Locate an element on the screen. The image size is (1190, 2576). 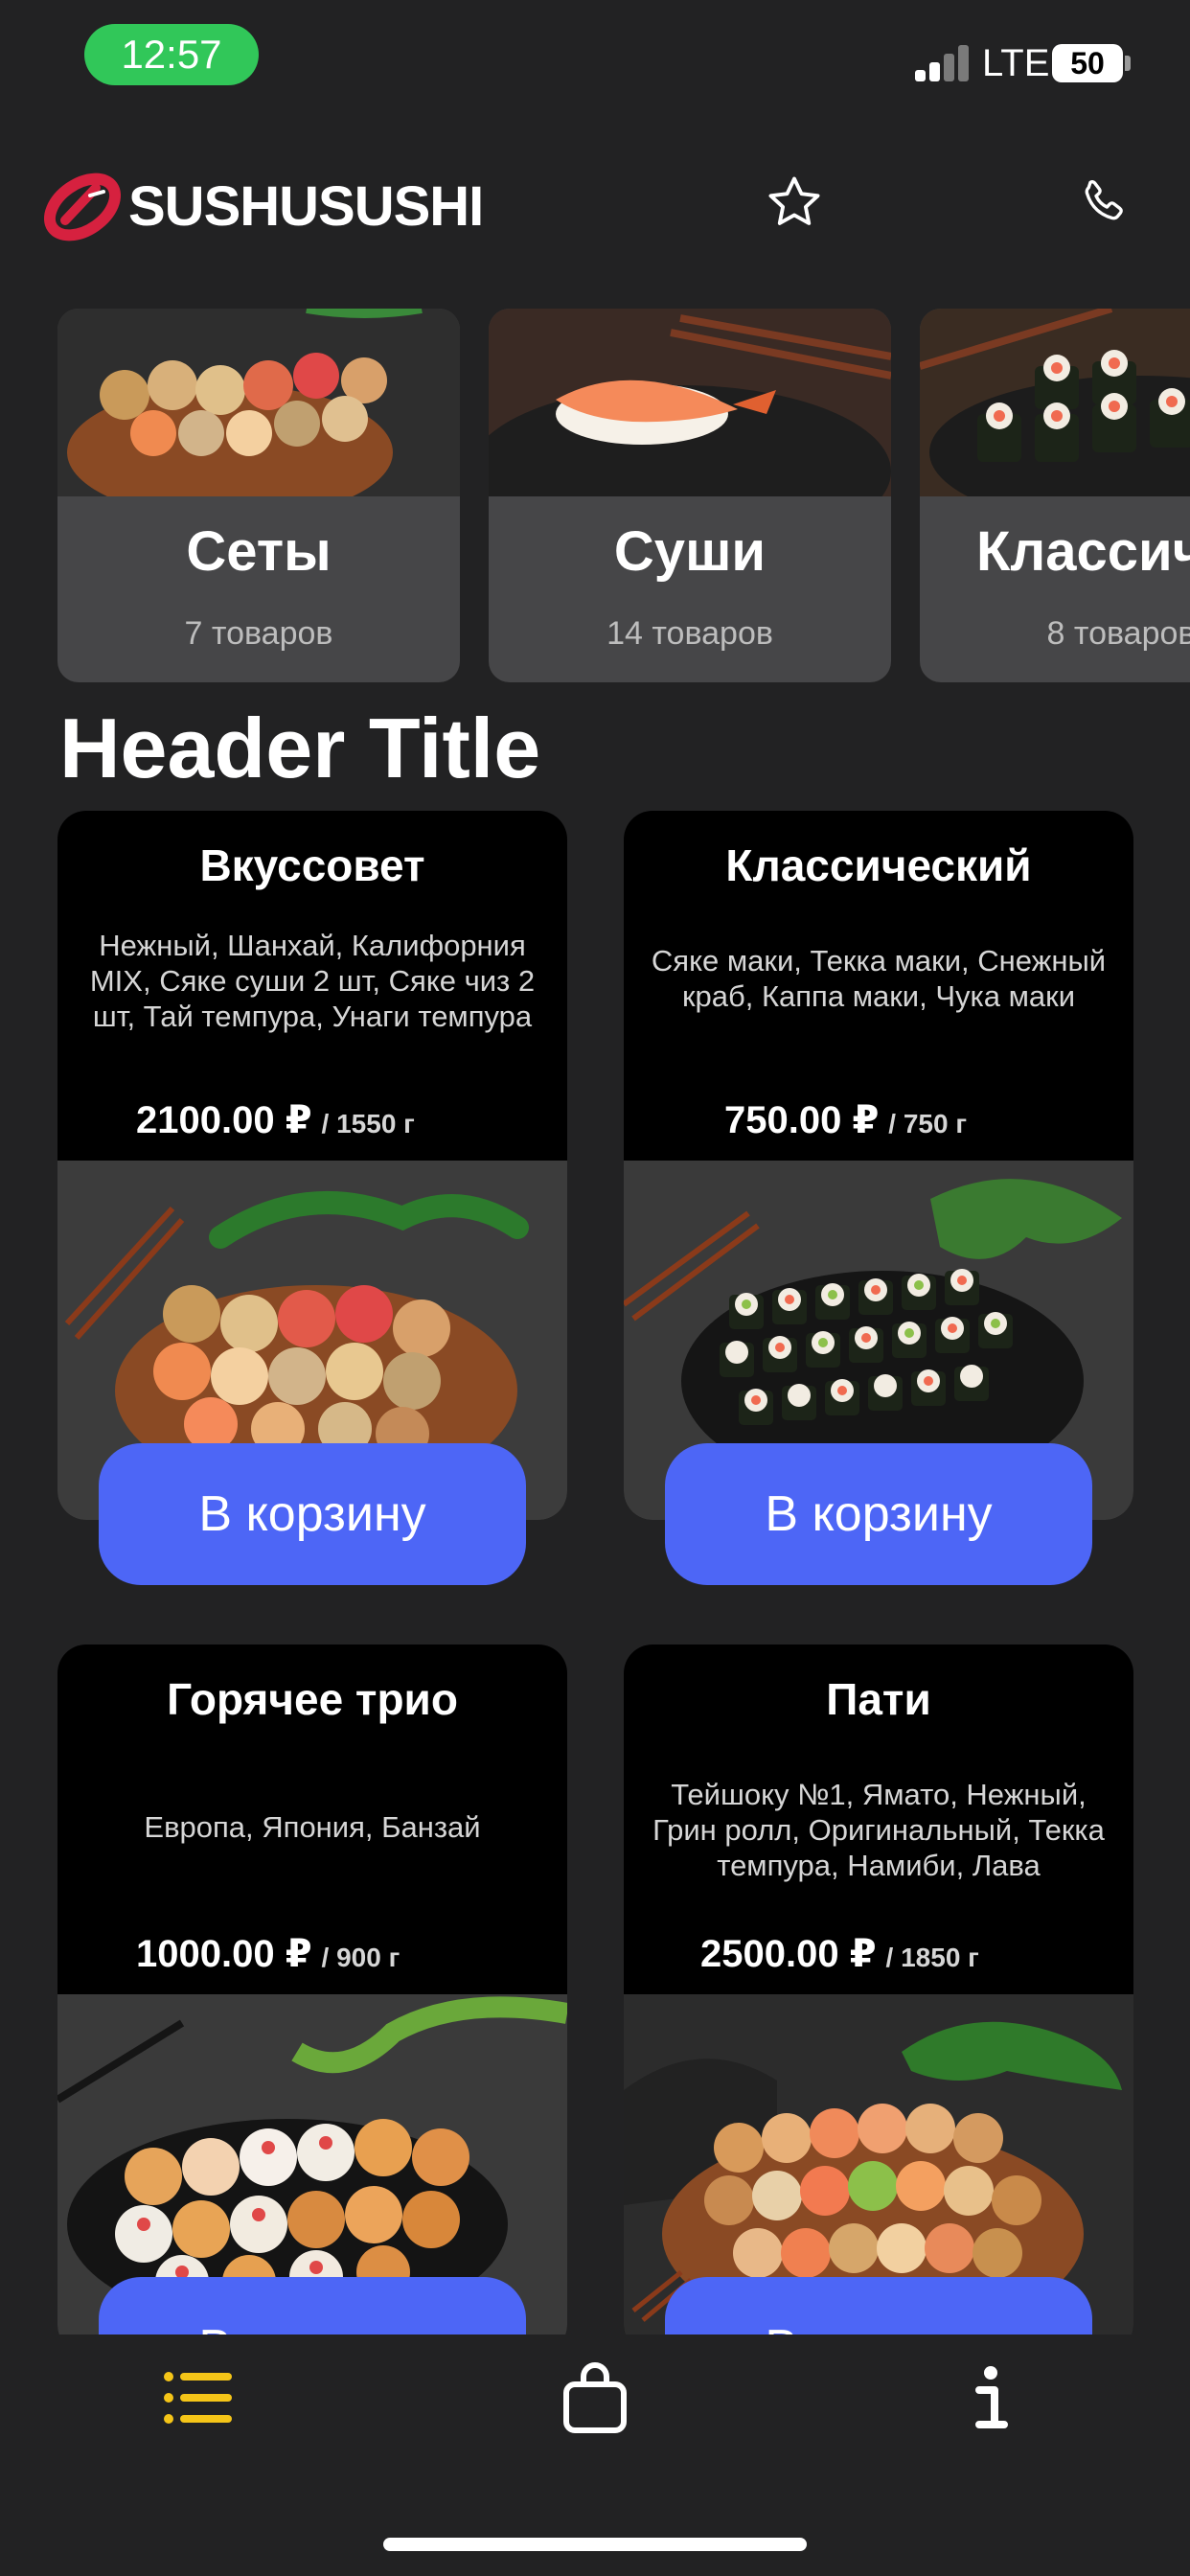
battery-tip is located at coordinates (1128, 63).